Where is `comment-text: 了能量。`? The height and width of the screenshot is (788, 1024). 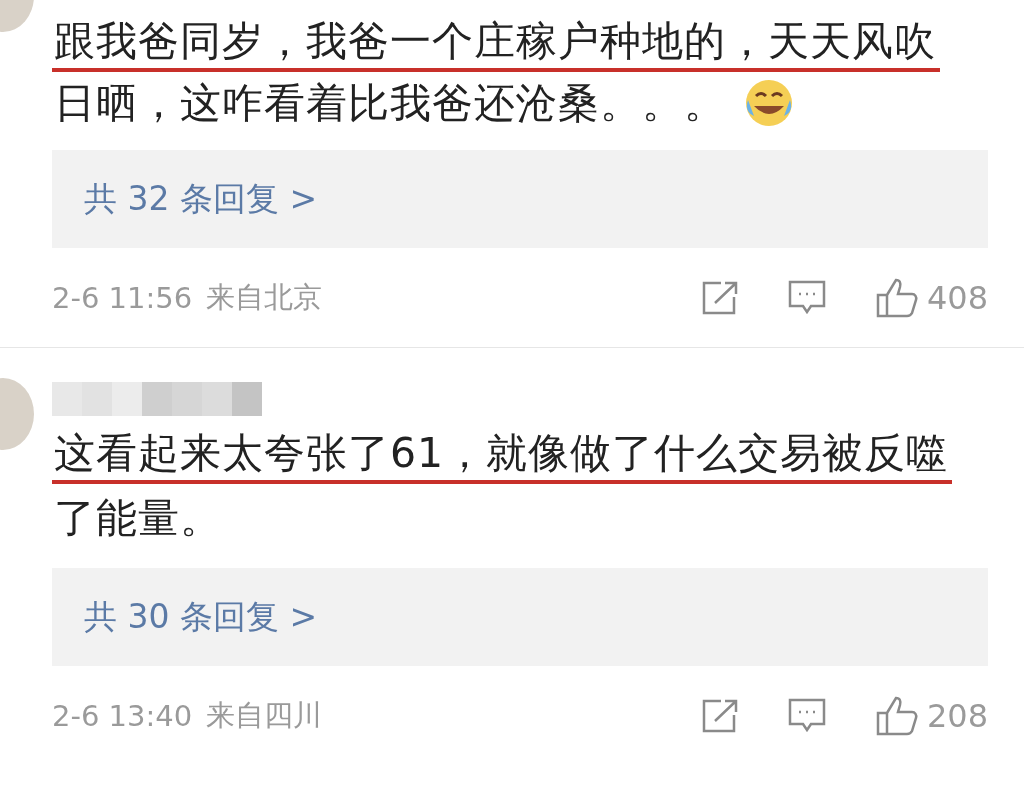 comment-text: 了能量。 is located at coordinates (138, 518).